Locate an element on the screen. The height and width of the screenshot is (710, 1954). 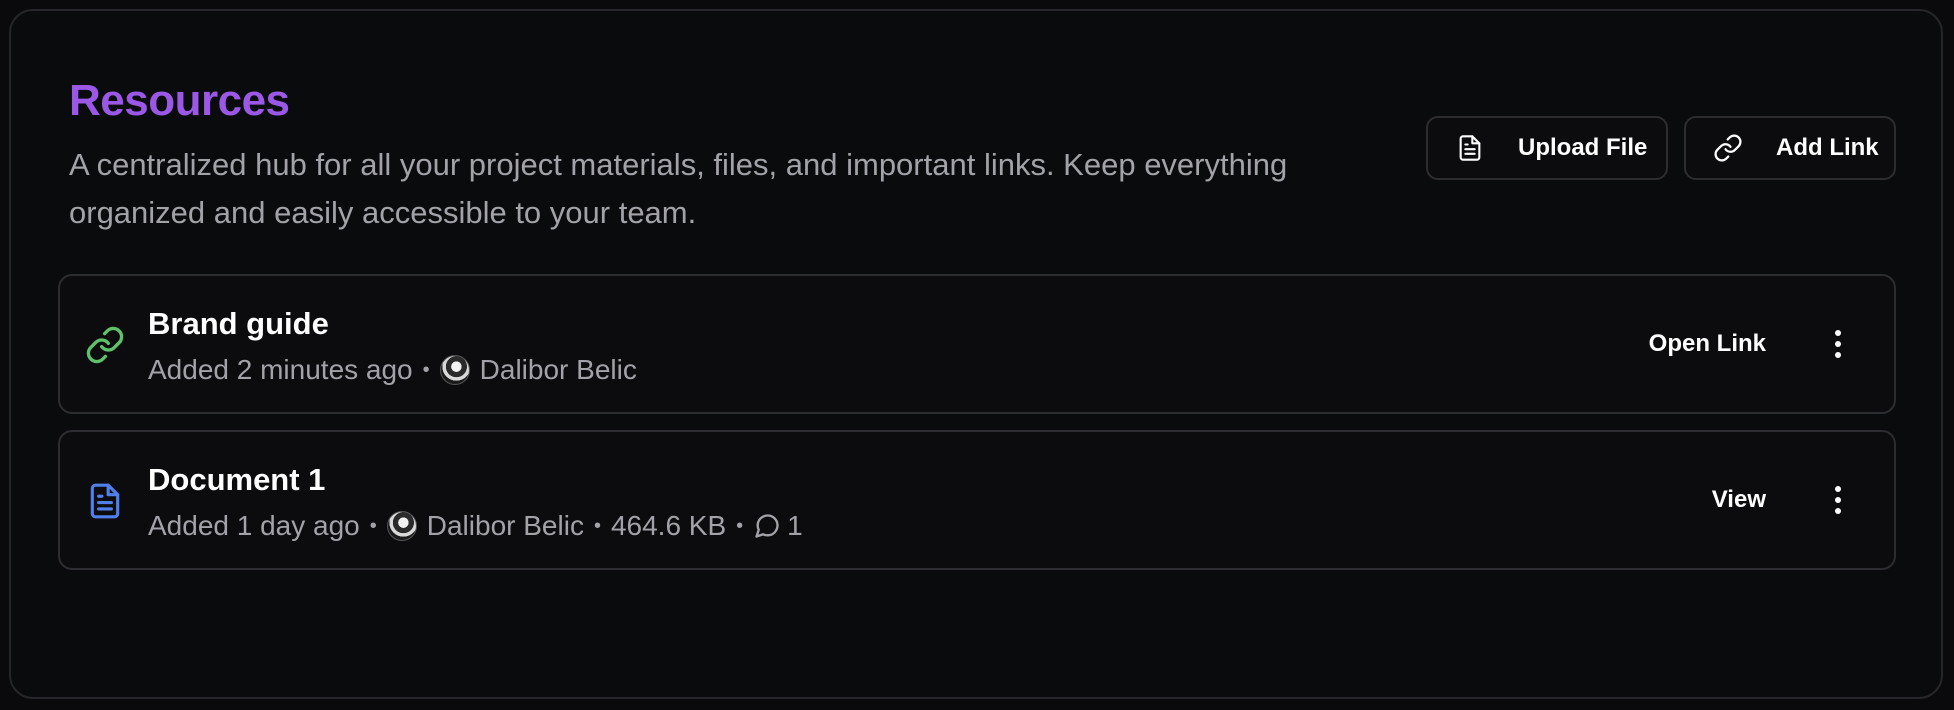
resource-meta: Added 2 minutes ago • Dalibor Belic is located at coordinates (392, 370).